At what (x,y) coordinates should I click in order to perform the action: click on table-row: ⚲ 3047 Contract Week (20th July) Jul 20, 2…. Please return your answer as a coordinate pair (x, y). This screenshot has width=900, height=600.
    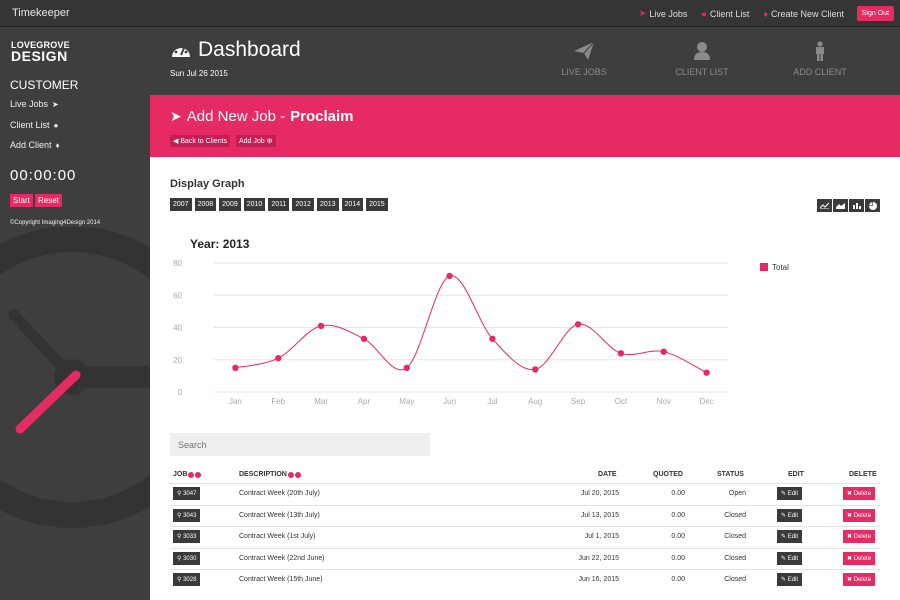
    Looking at the image, I should click on (525, 493).